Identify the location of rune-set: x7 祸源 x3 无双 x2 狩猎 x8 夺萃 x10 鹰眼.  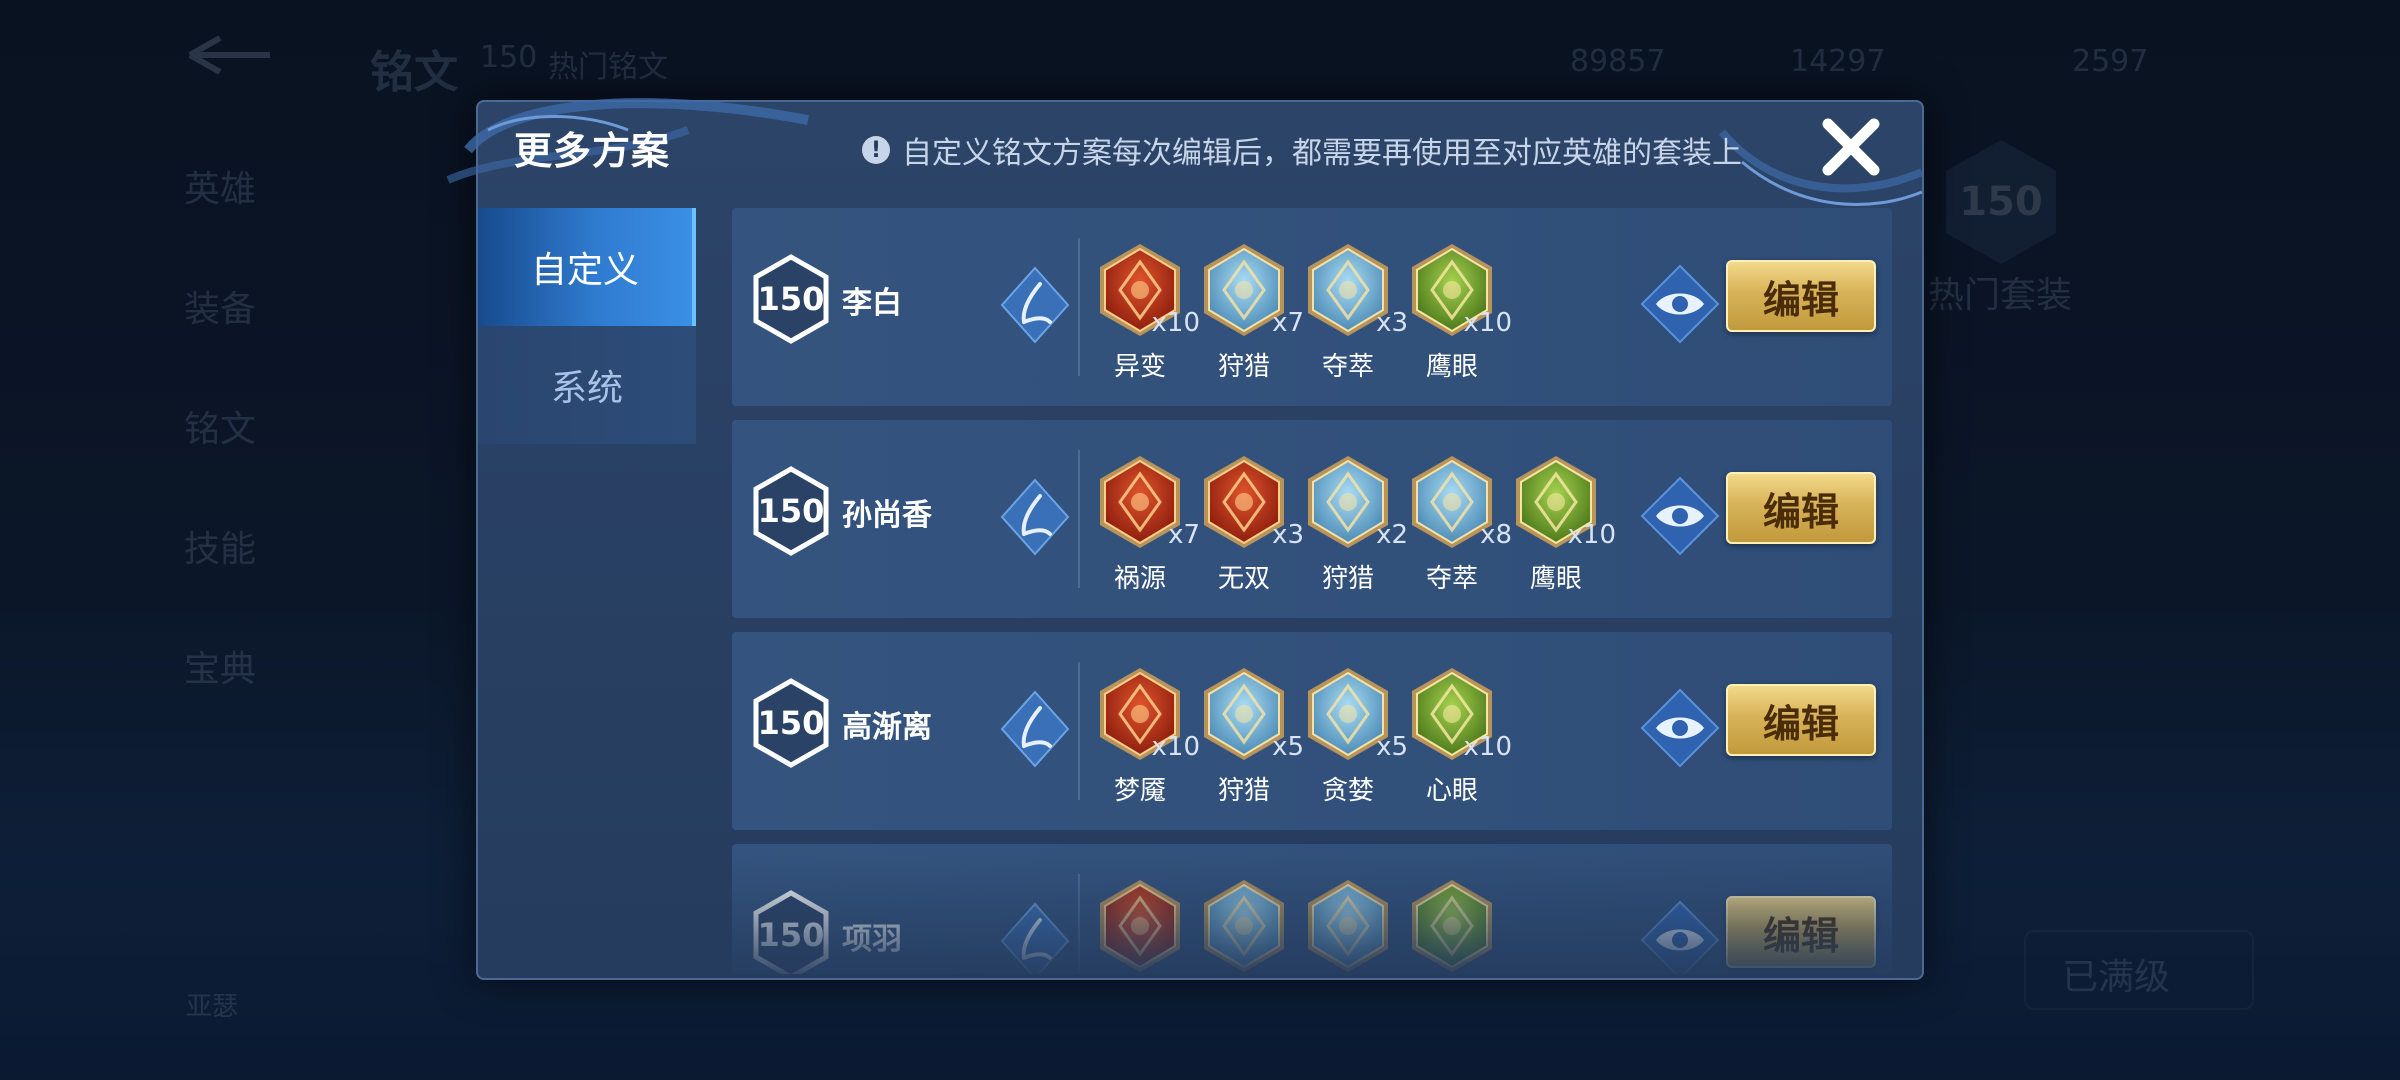
(1357, 529).